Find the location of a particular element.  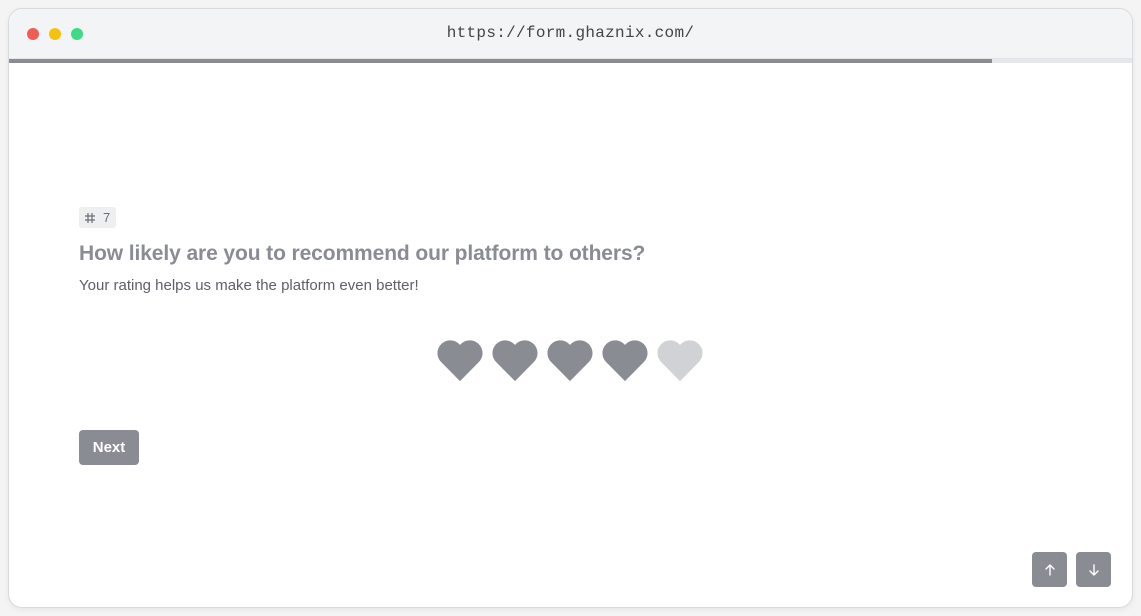

next-question-button is located at coordinates (1093, 569).